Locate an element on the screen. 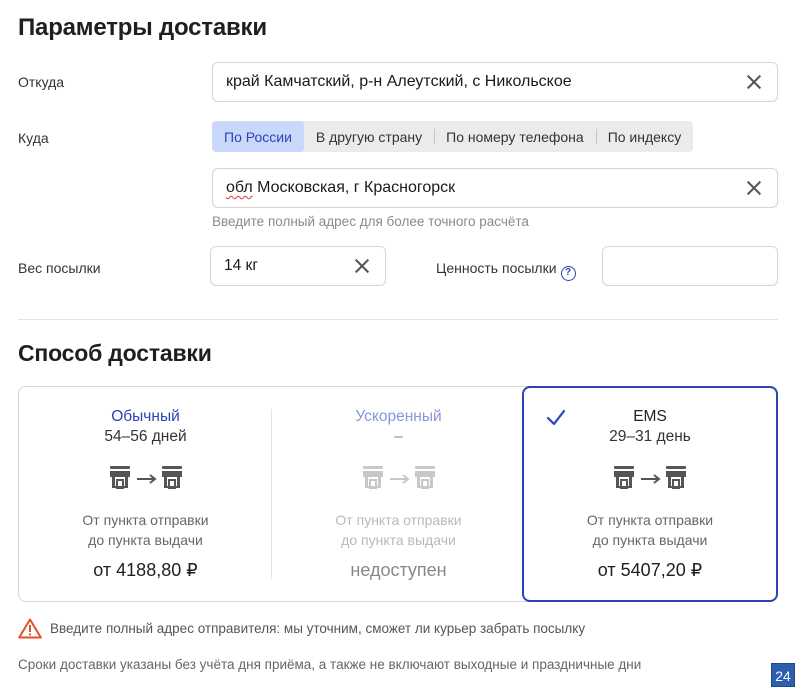  weight-value: 14 кг is located at coordinates (241, 265).